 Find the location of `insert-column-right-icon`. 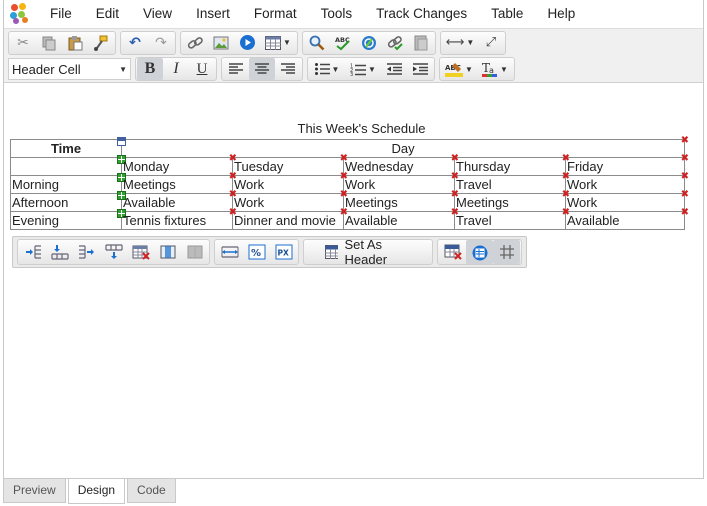

insert-column-right-icon is located at coordinates (86, 252).